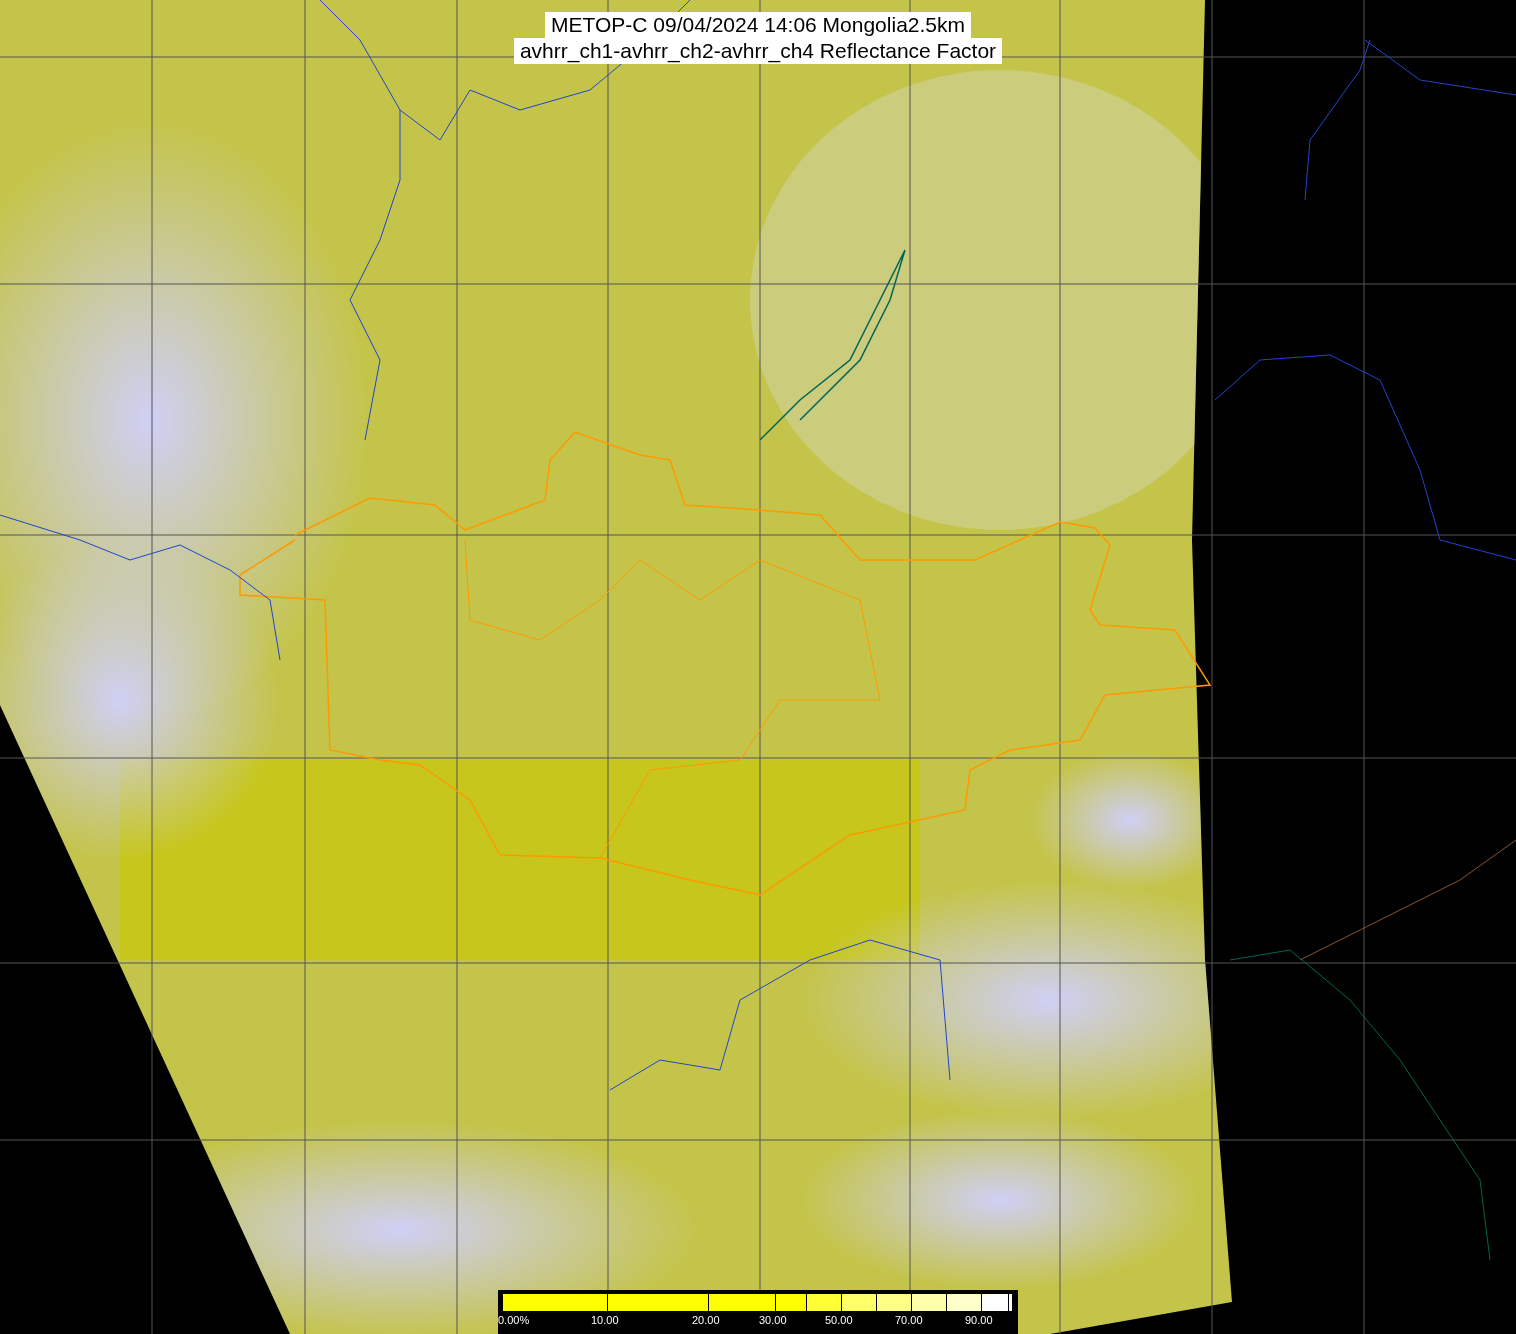 The width and height of the screenshot is (1516, 1334). I want to click on map-title: avhrr_ch1-avhrr_ch2-avhrr_ch4 Reflectance Factor, so click(758, 51).